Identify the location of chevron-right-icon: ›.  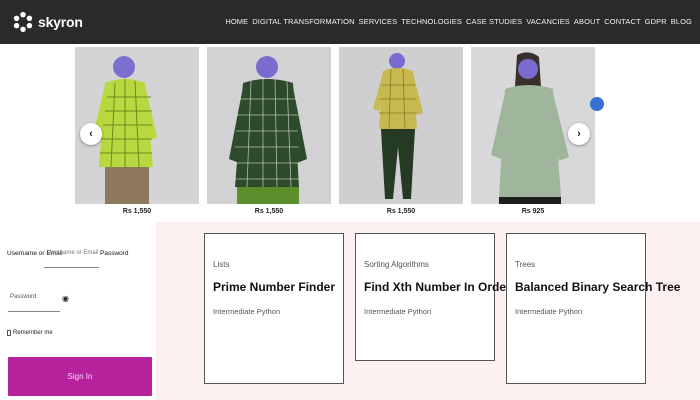
(579, 134).